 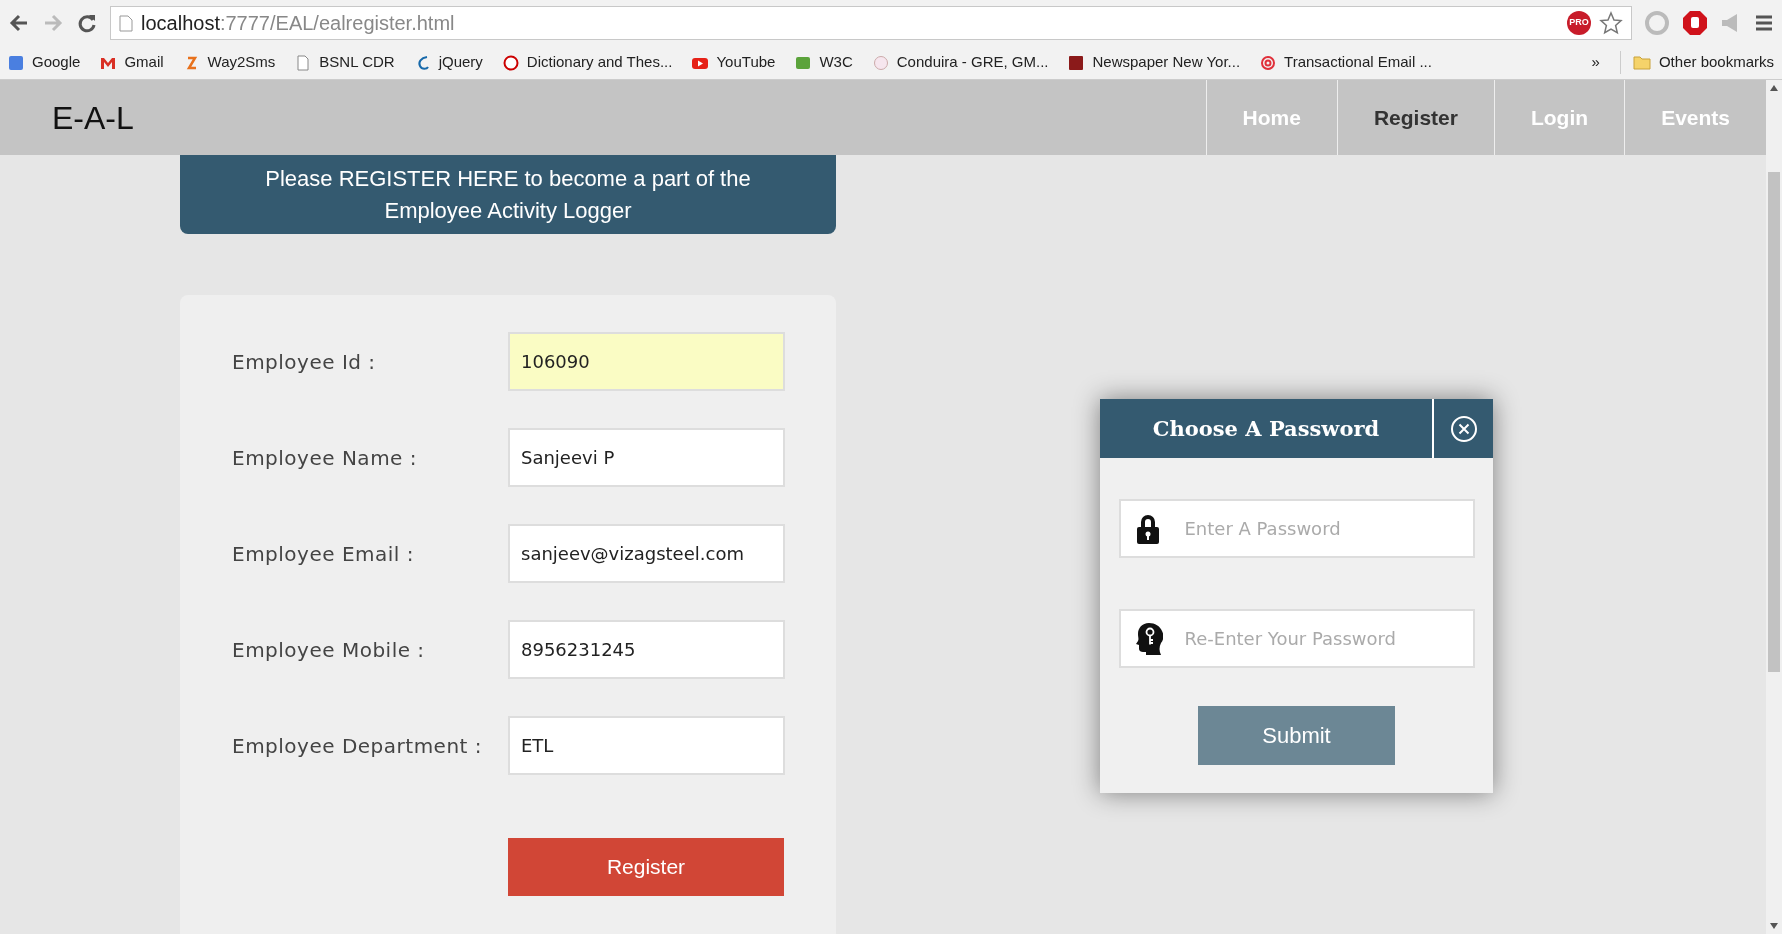 What do you see at coordinates (1695, 23) in the screenshot?
I see `stop-hand-icon` at bounding box center [1695, 23].